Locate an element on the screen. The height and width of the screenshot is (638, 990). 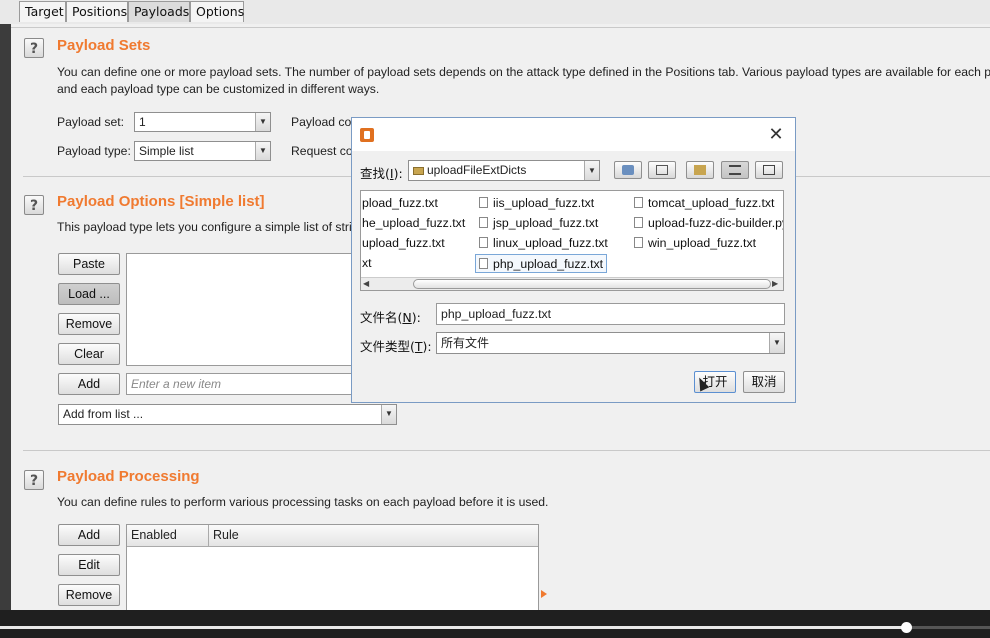
filetype-label-end: ): is located at coordinates (427, 346).